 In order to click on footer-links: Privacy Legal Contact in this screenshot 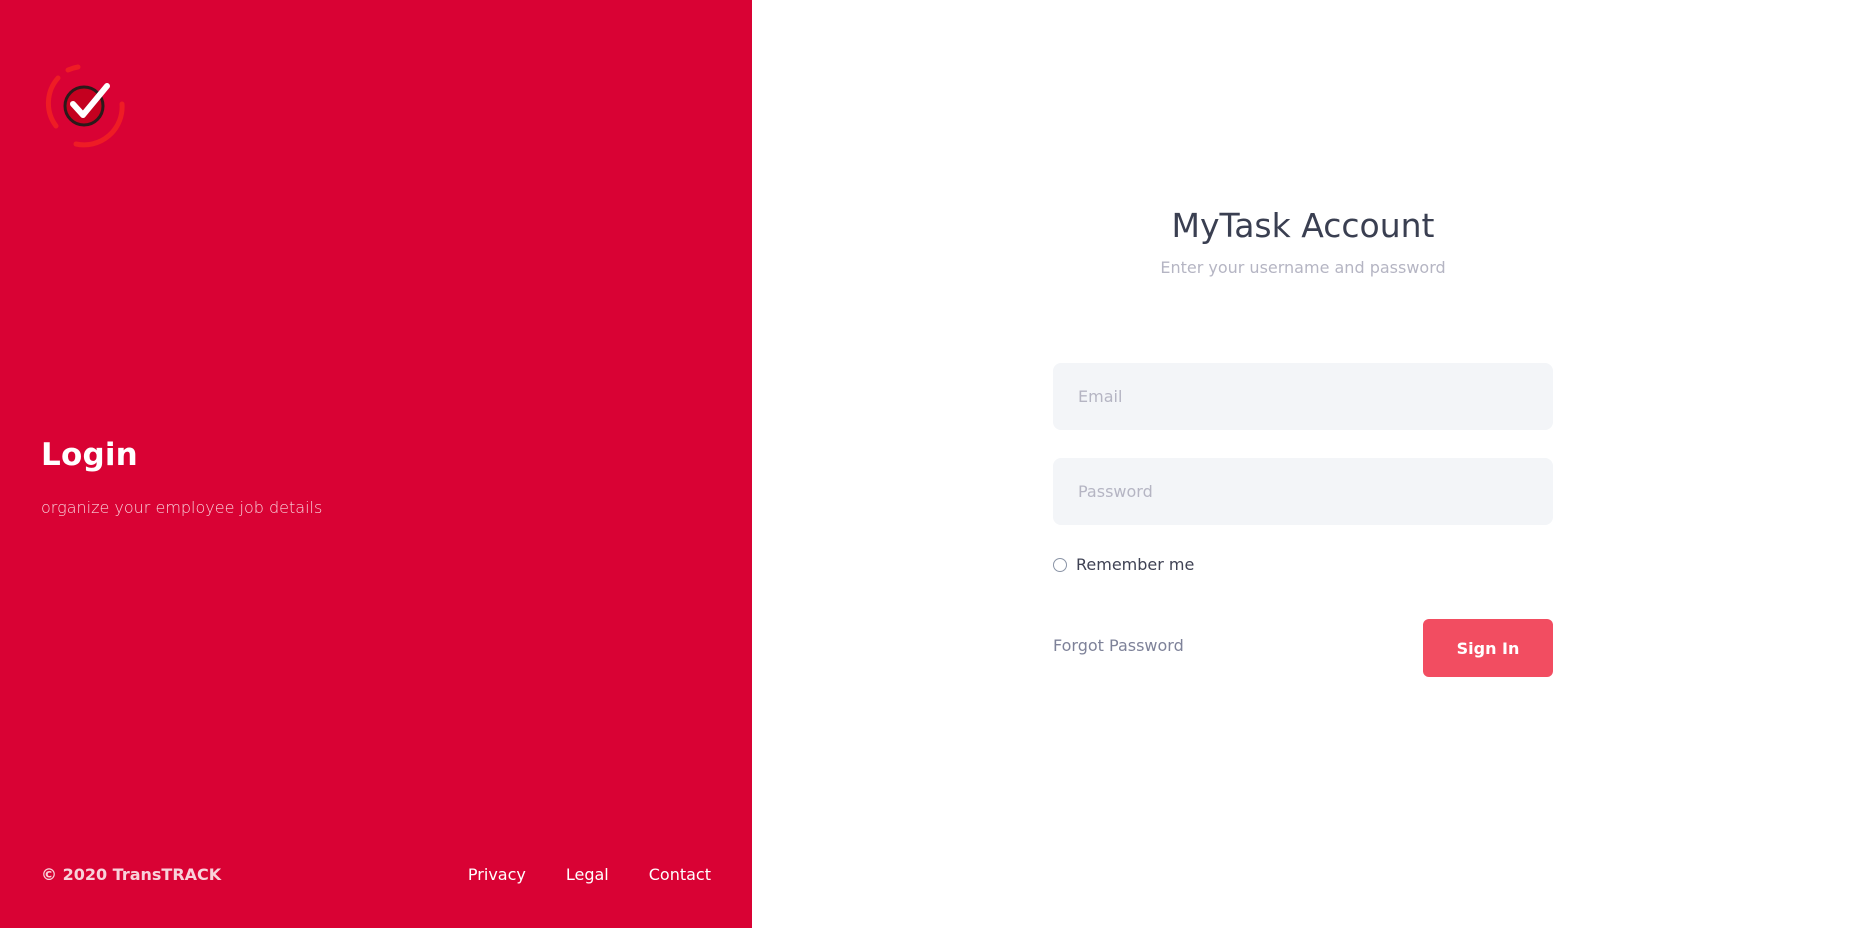, I will do `click(589, 874)`.